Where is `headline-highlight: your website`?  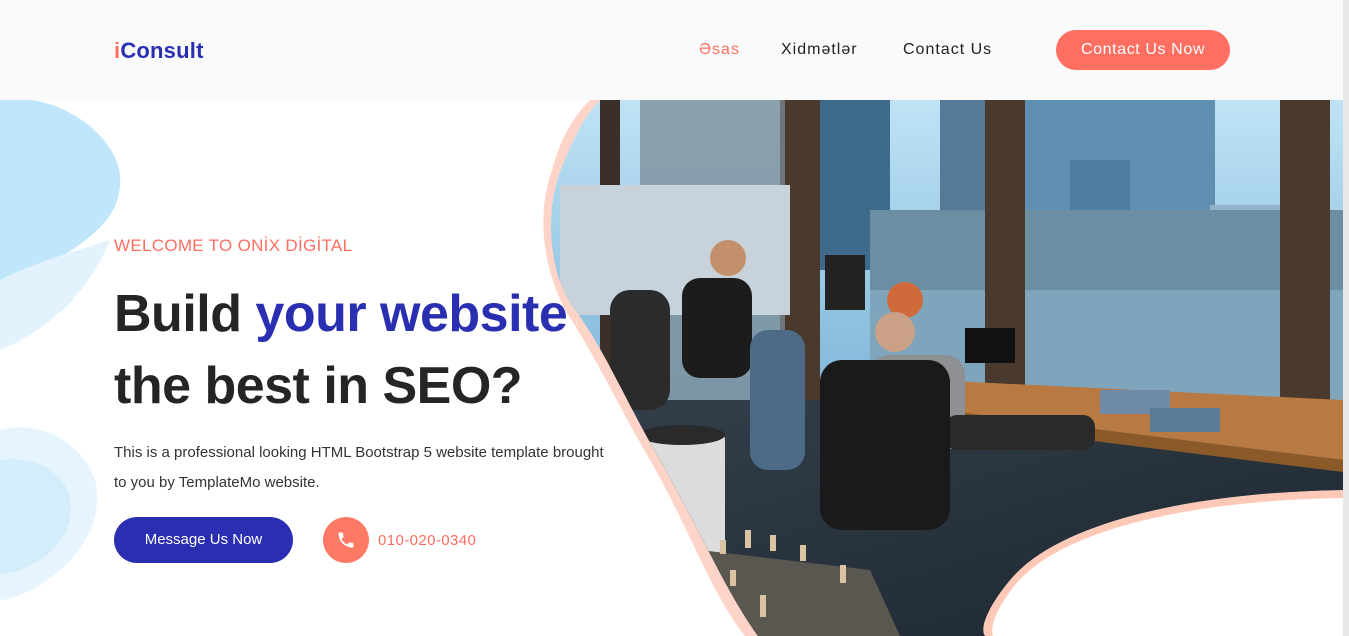
headline-highlight: your website is located at coordinates (411, 314).